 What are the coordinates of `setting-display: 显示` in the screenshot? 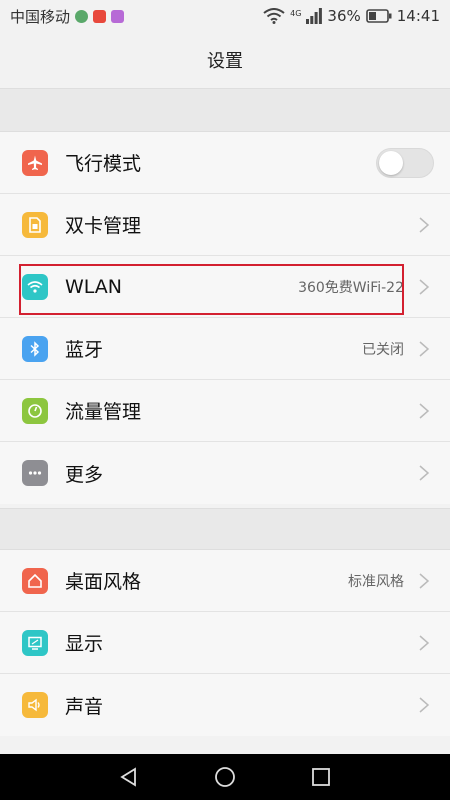 It's located at (225, 643).